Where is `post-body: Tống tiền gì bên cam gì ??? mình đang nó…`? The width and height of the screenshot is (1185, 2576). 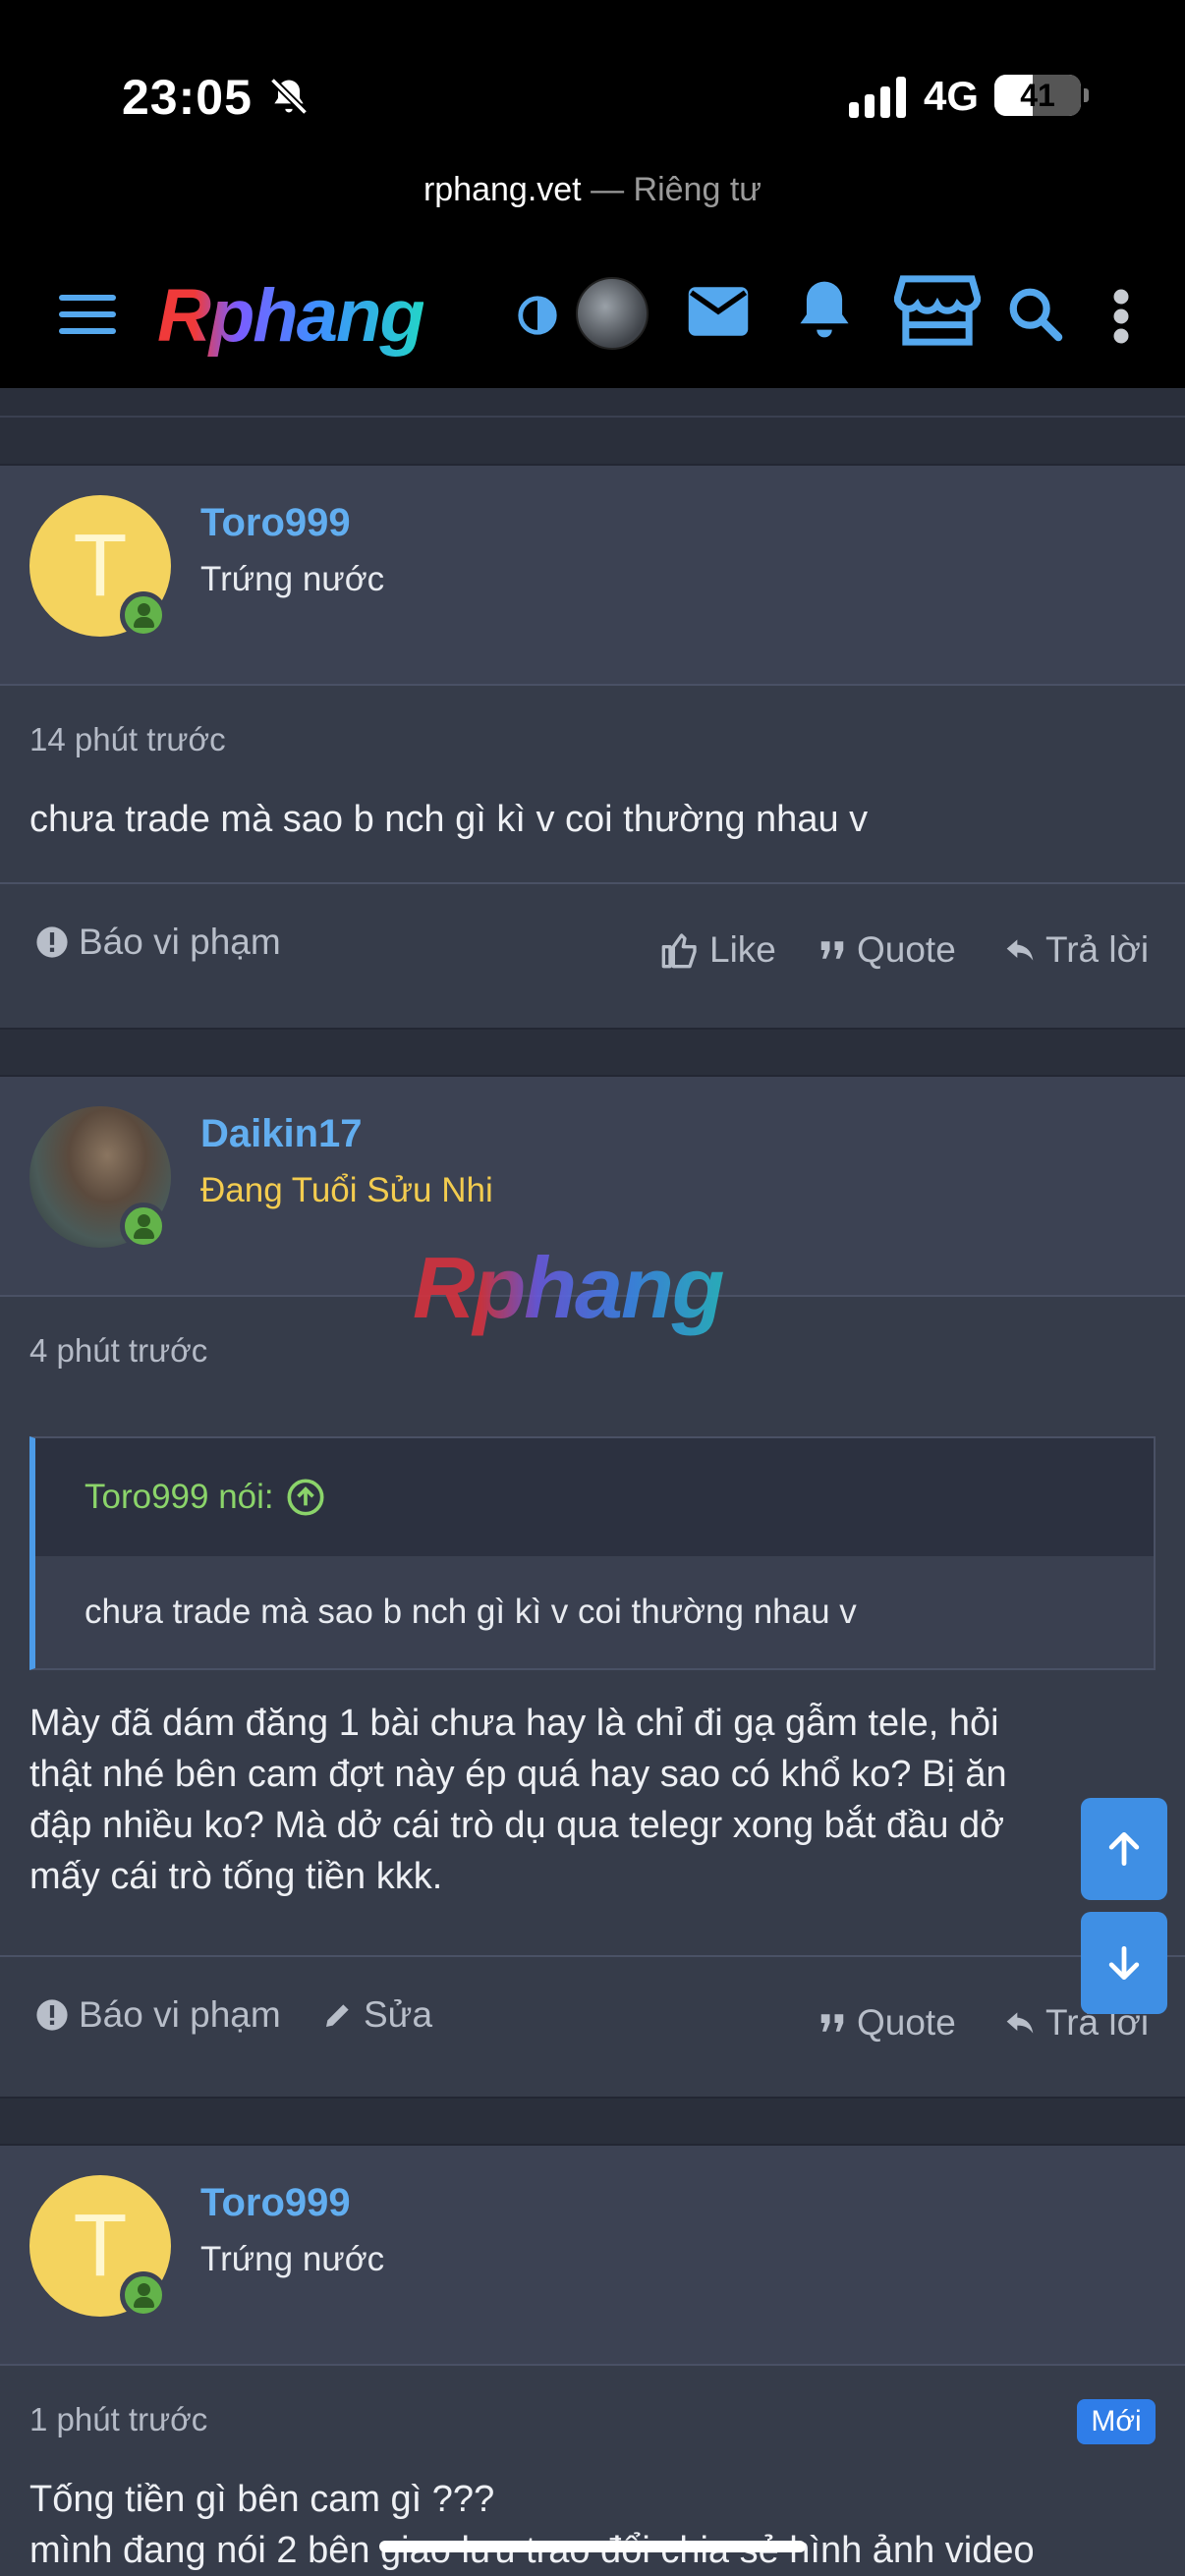 post-body: Tống tiền gì bên cam gì ??? mình đang nó… is located at coordinates (592, 2525).